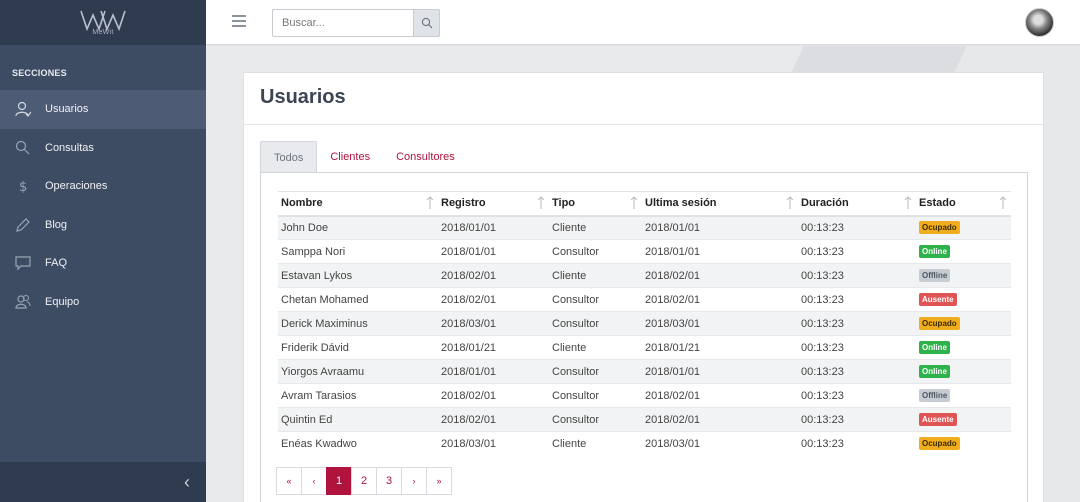  Describe the element at coordinates (358, 443) in the screenshot. I see `cell-nombre: Enéas Kwadwo` at that location.